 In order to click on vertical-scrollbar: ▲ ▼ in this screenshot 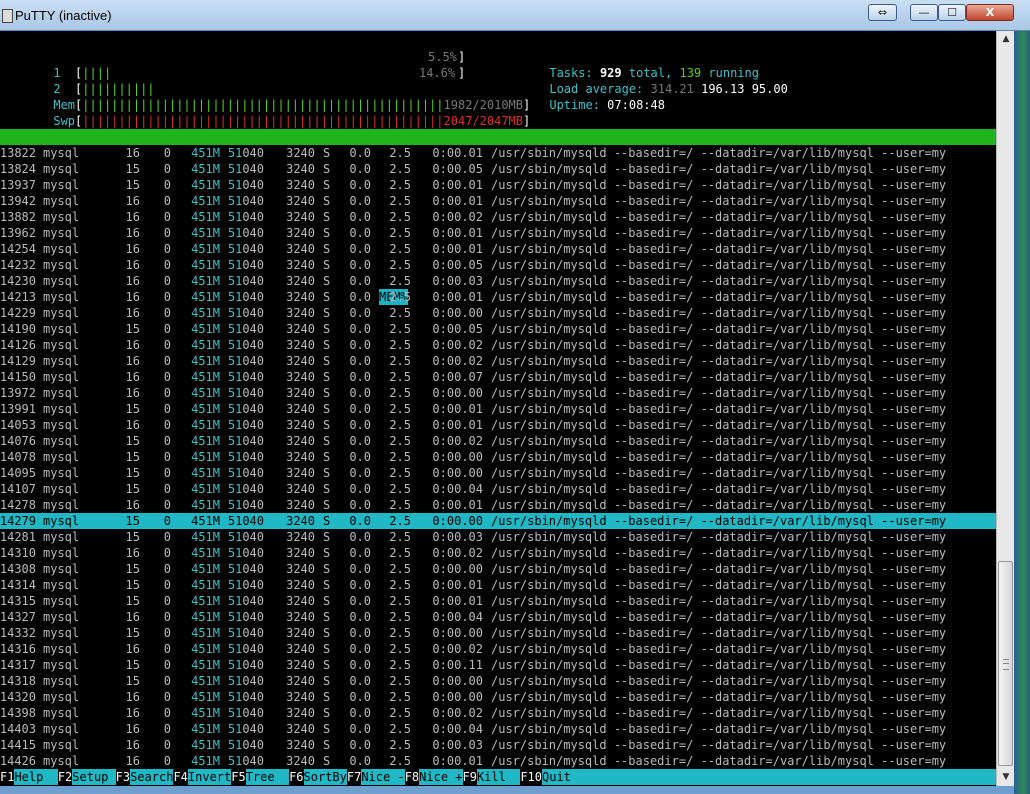, I will do `click(1005, 408)`.